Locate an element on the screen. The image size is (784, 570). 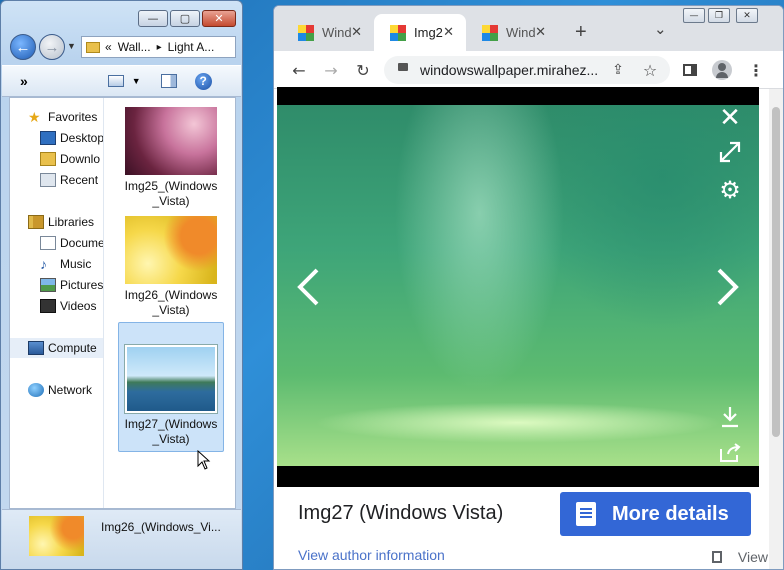
side-panel-icon is located at coordinates (690, 70).